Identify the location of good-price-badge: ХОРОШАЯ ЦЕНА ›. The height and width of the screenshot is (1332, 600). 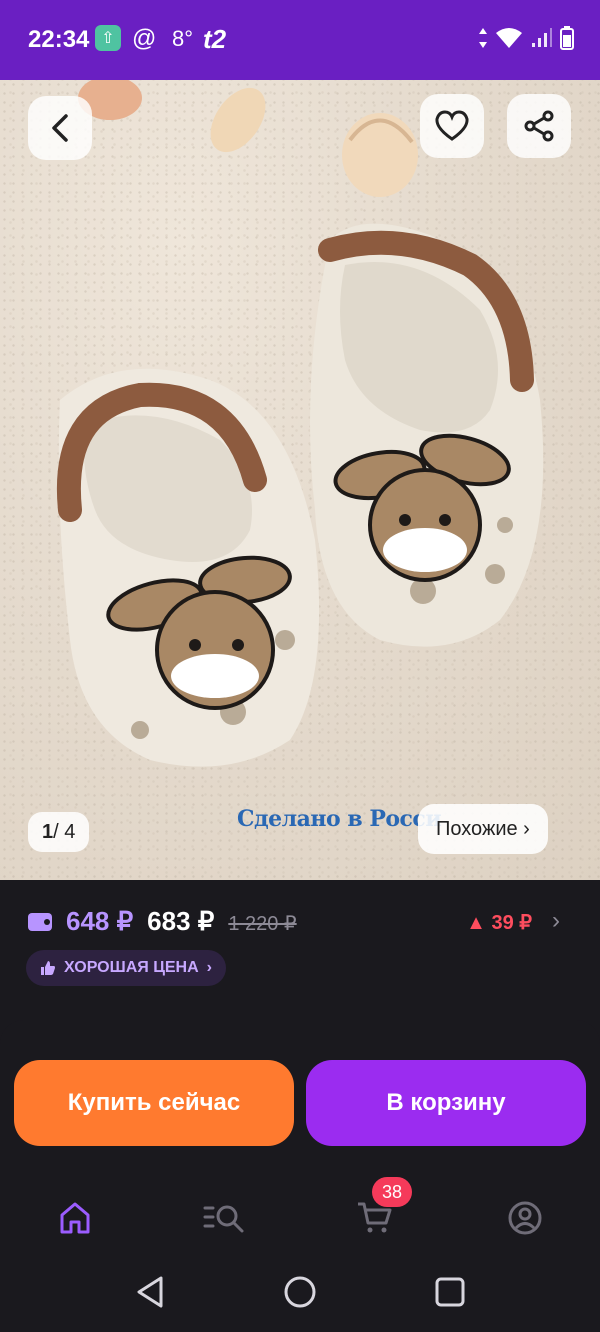
(126, 968).